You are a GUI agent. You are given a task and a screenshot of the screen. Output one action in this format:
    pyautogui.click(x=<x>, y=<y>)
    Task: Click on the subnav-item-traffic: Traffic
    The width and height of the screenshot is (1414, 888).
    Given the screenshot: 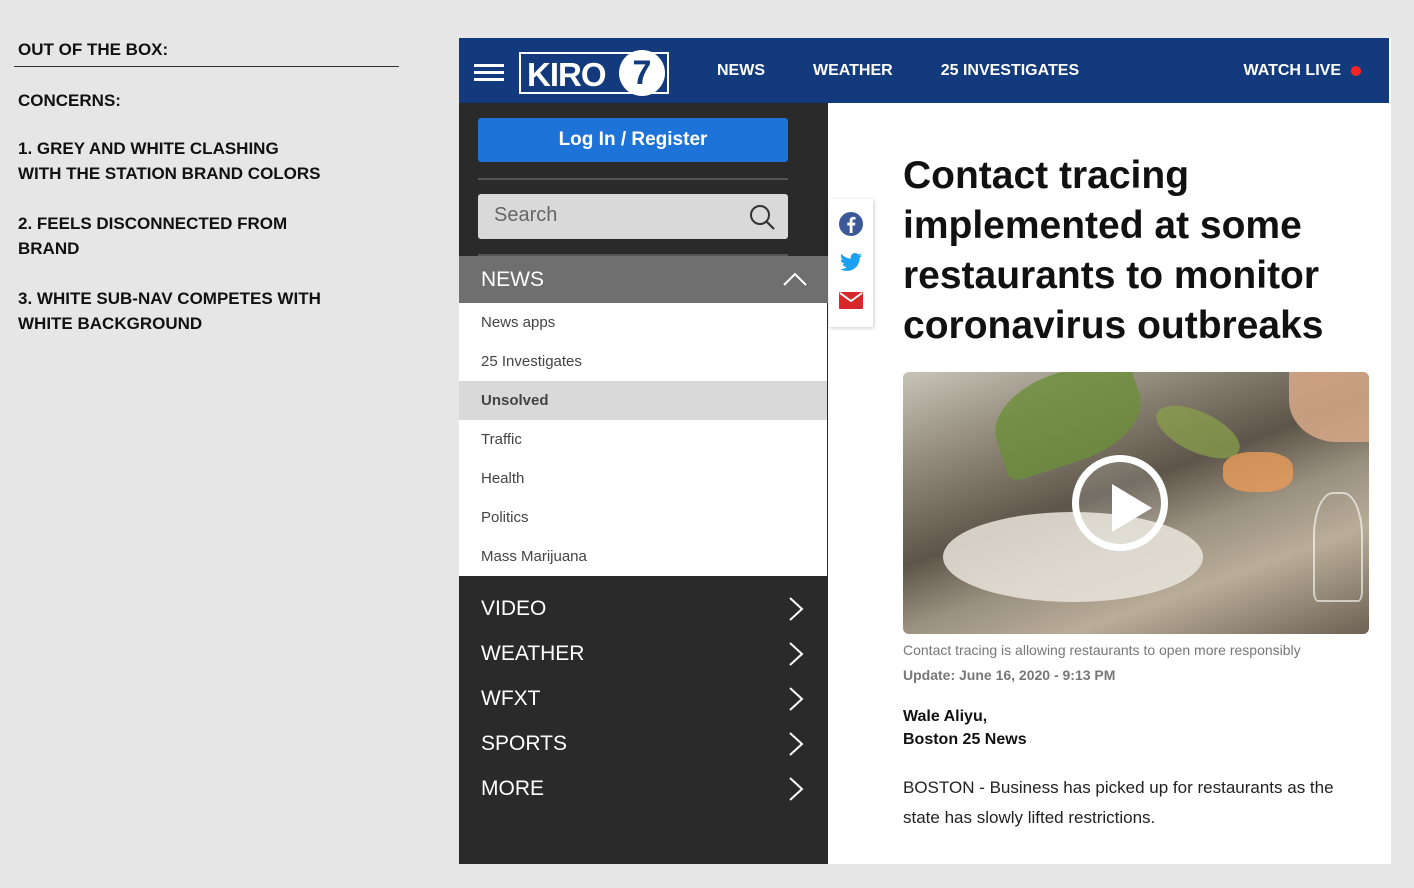 What is the action you would take?
    pyautogui.click(x=643, y=439)
    